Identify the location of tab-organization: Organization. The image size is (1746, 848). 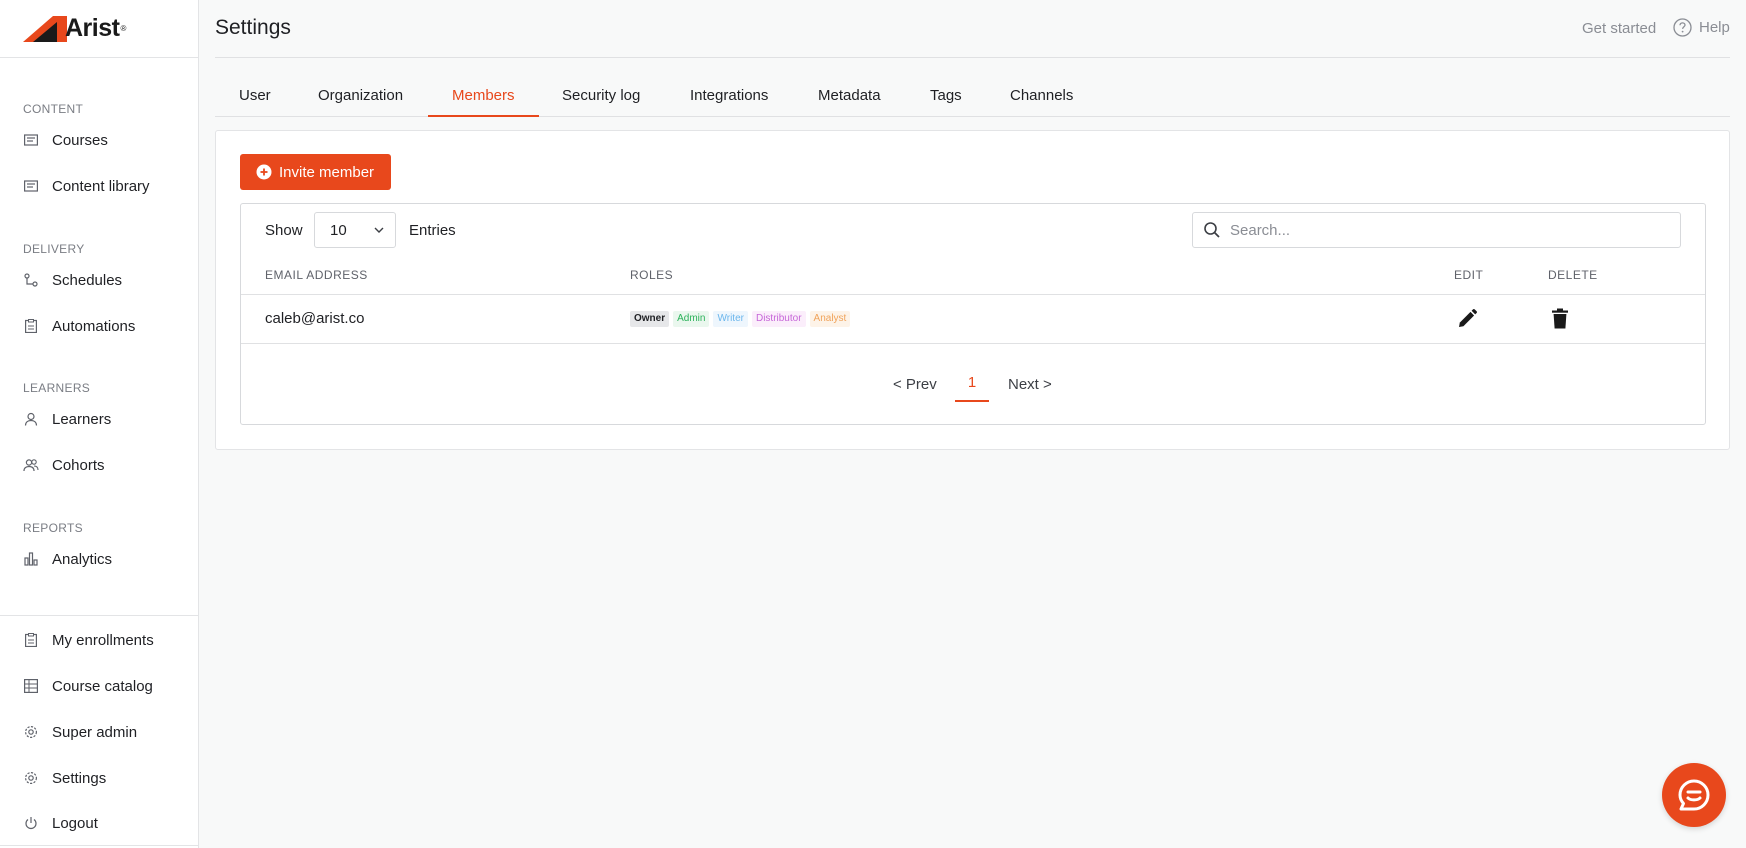
(360, 98).